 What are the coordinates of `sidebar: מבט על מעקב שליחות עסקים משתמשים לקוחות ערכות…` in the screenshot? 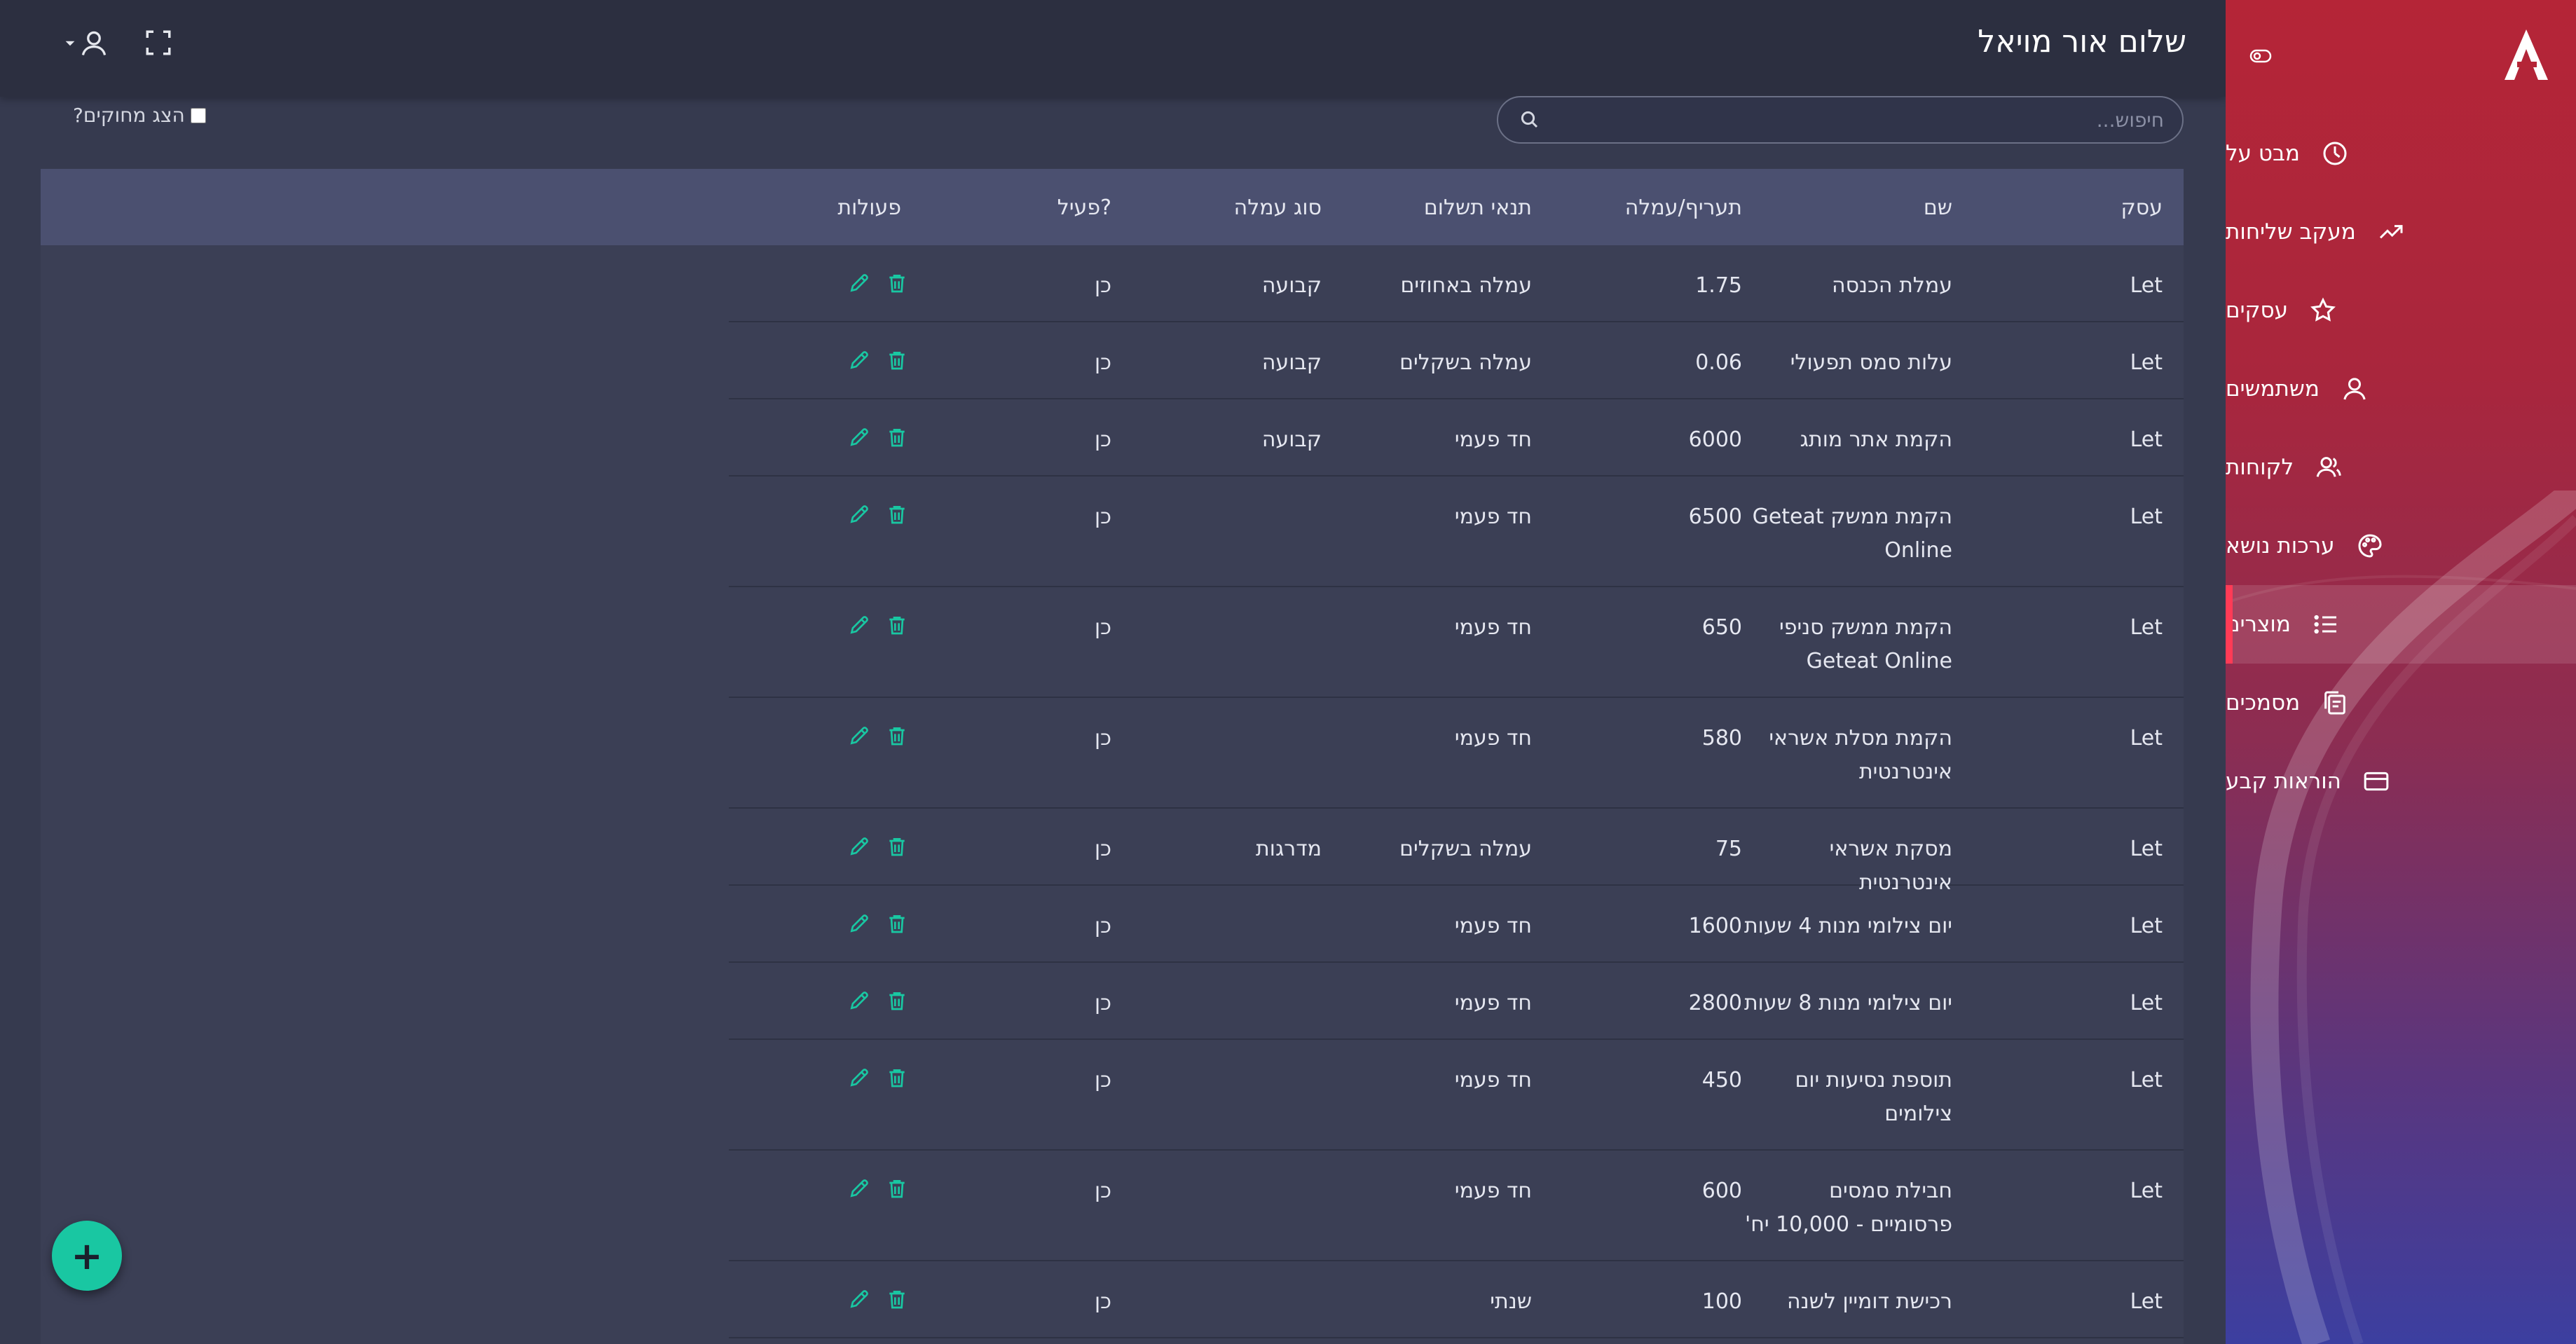 It's located at (2401, 672).